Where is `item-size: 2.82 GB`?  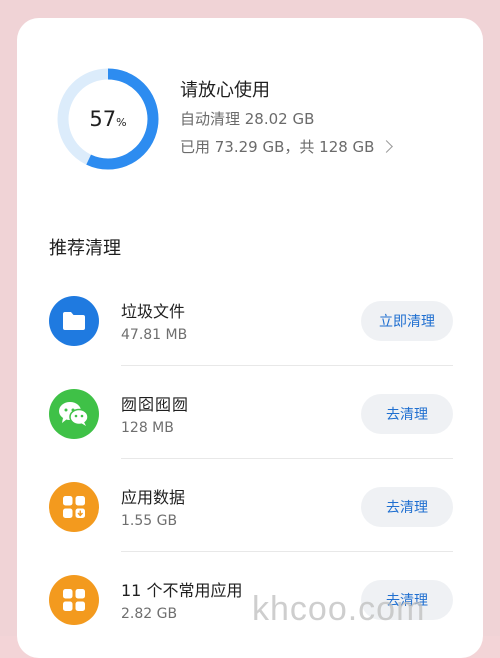 item-size: 2.82 GB is located at coordinates (149, 614).